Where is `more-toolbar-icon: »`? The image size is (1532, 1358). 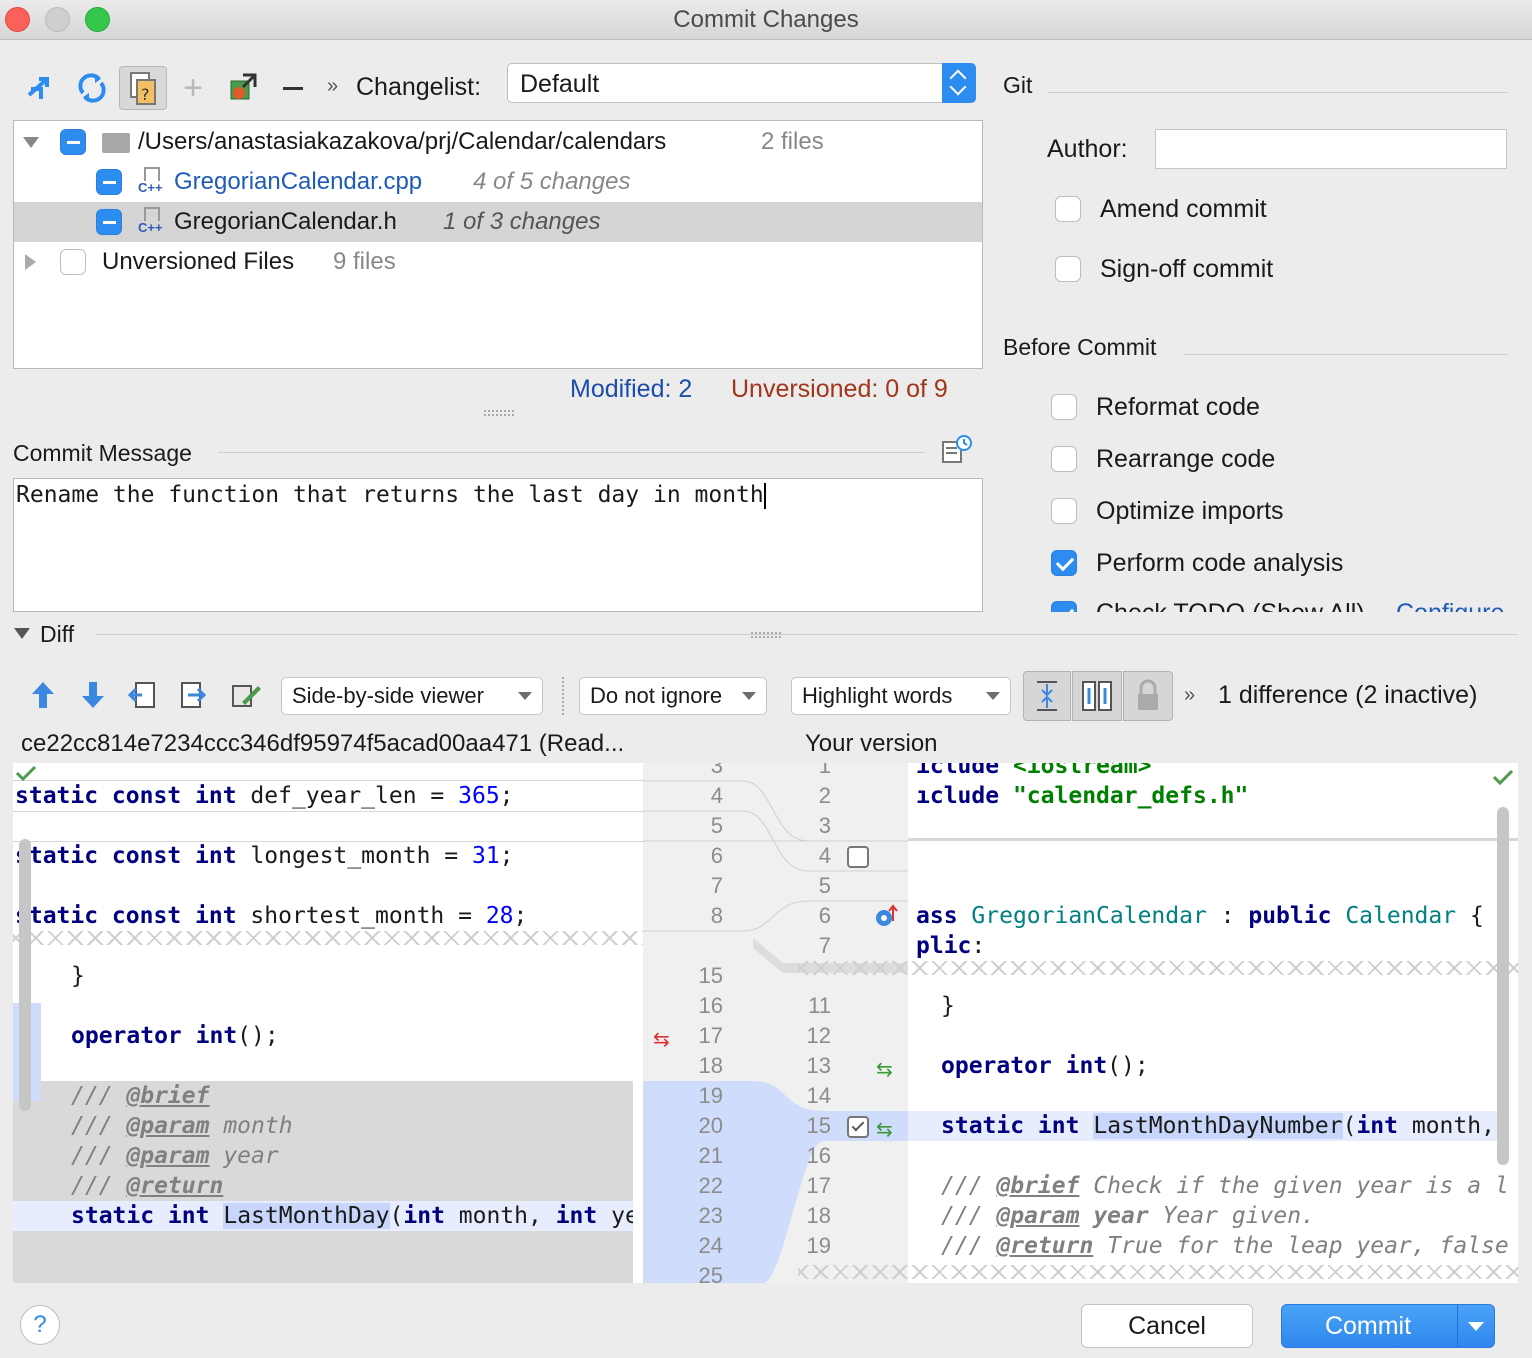
more-toolbar-icon: » is located at coordinates (332, 86).